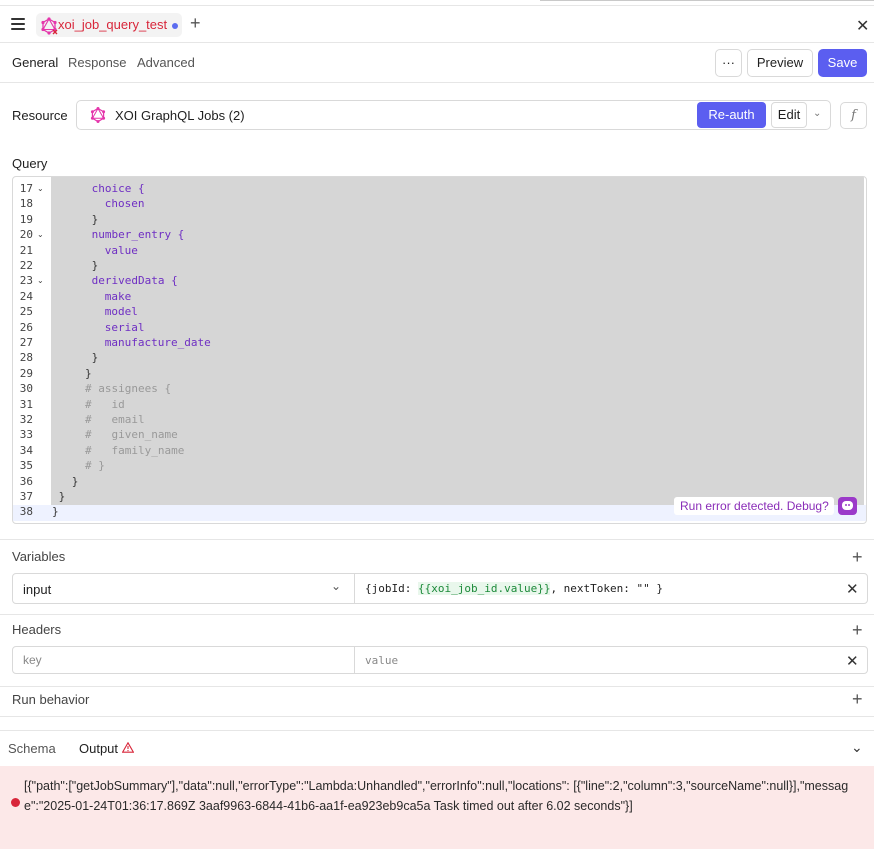 This screenshot has height=849, width=874. Describe the element at coordinates (26, 296) in the screenshot. I see `line-number: 24` at that location.